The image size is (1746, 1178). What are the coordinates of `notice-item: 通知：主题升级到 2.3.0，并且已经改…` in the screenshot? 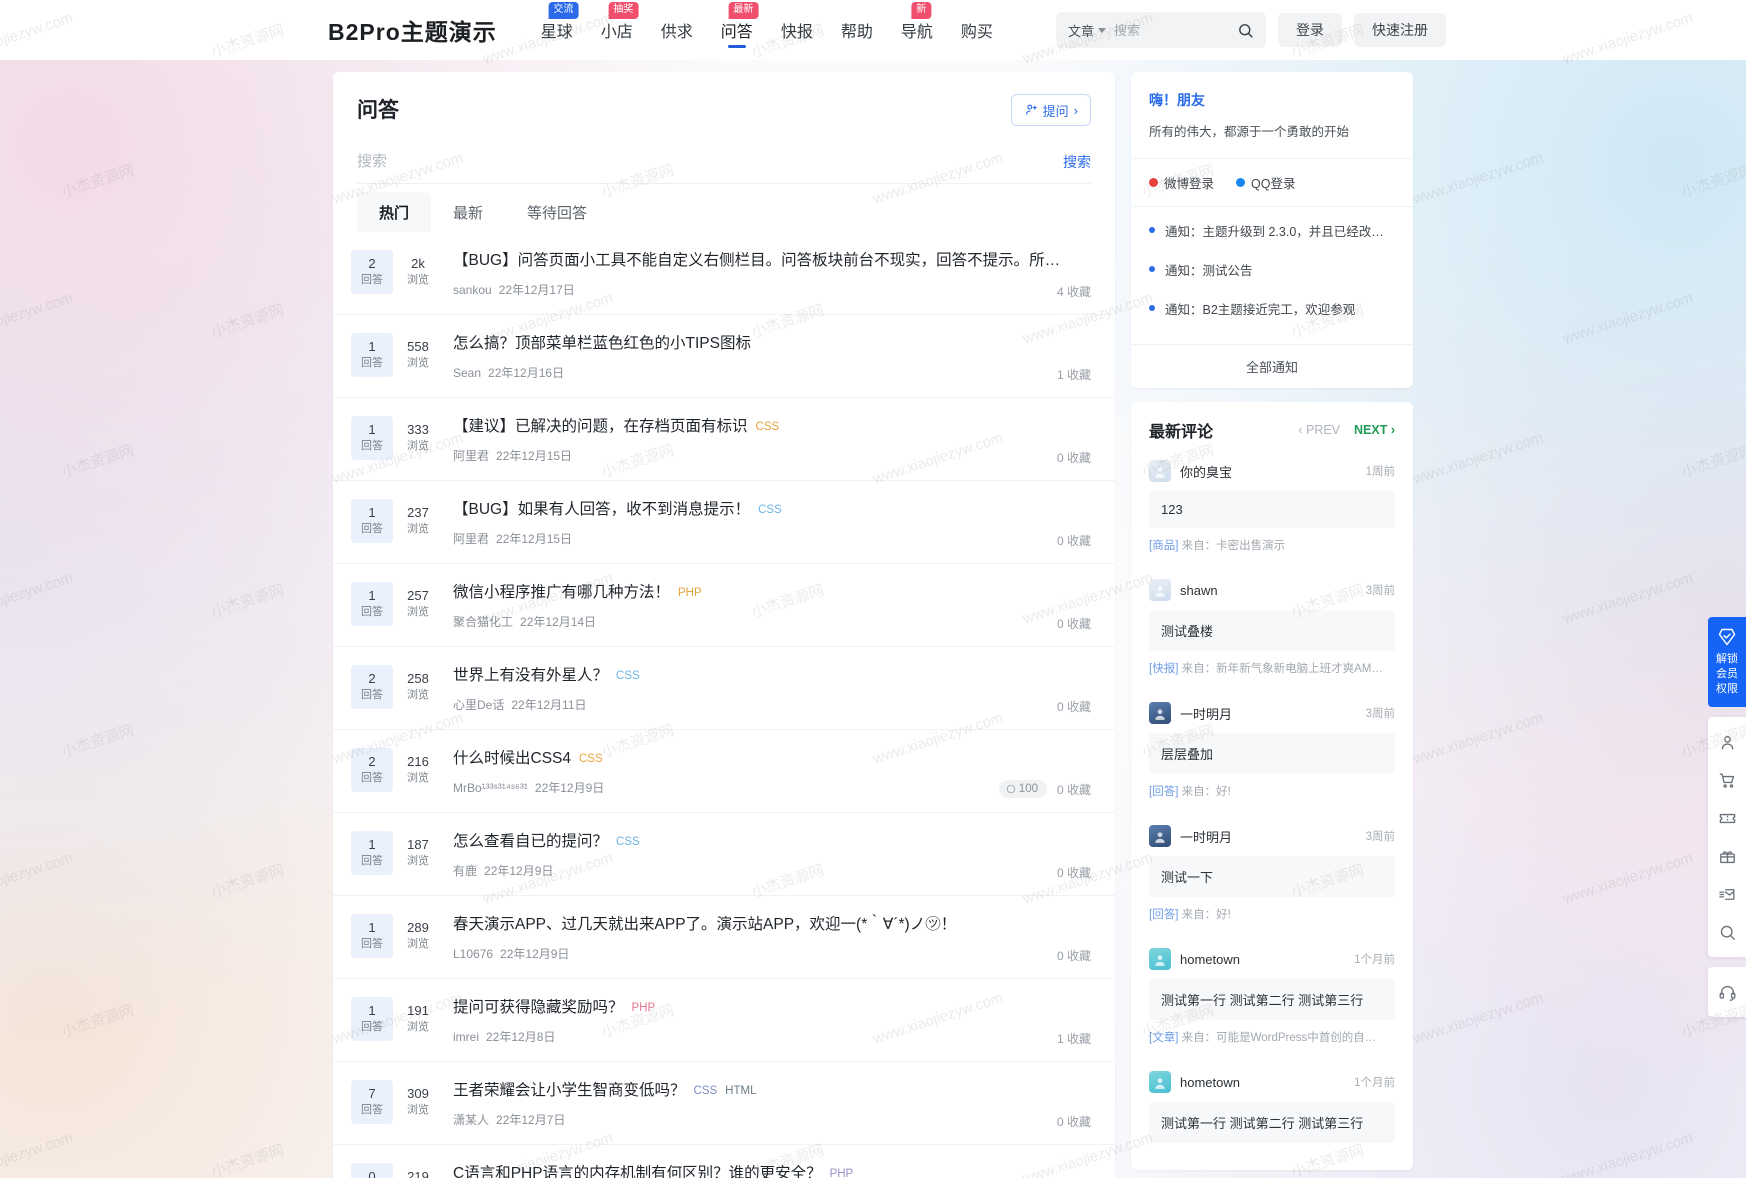 It's located at (1272, 230).